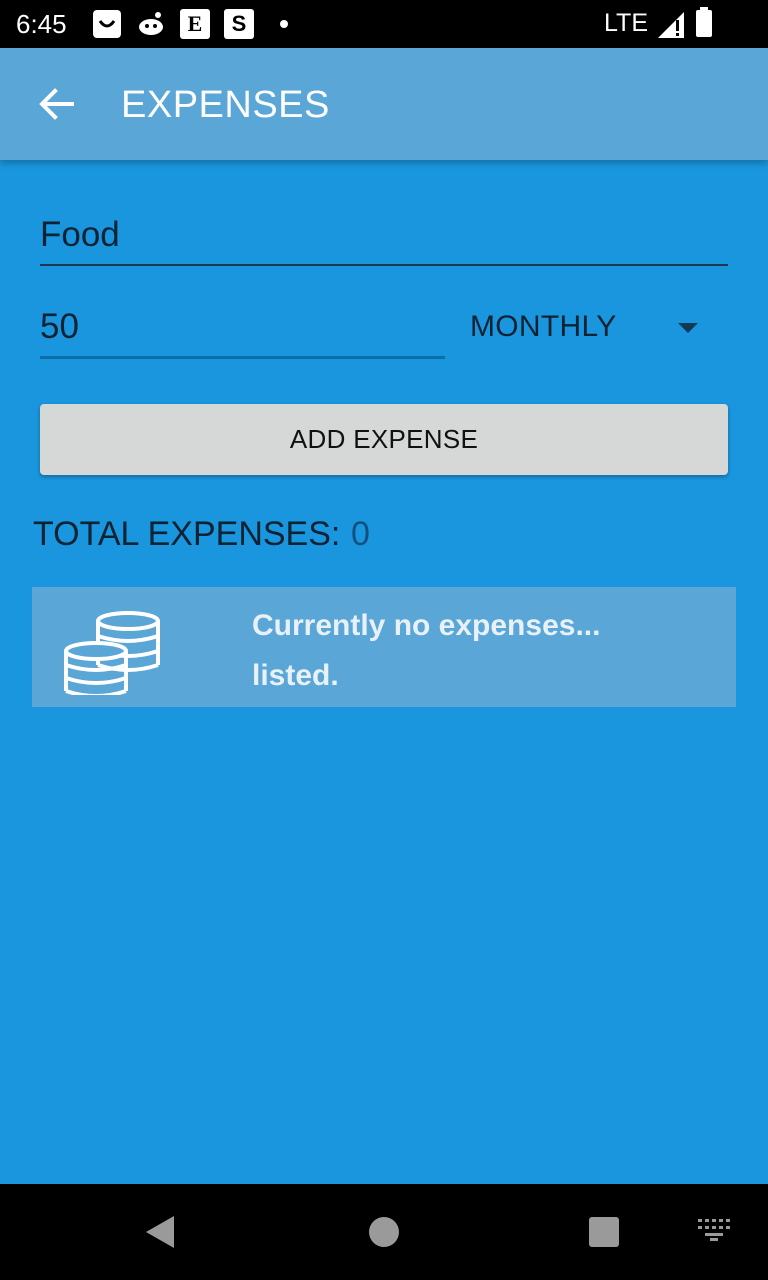  Describe the element at coordinates (225, 105) in the screenshot. I see `page-title: EXPENSES` at that location.